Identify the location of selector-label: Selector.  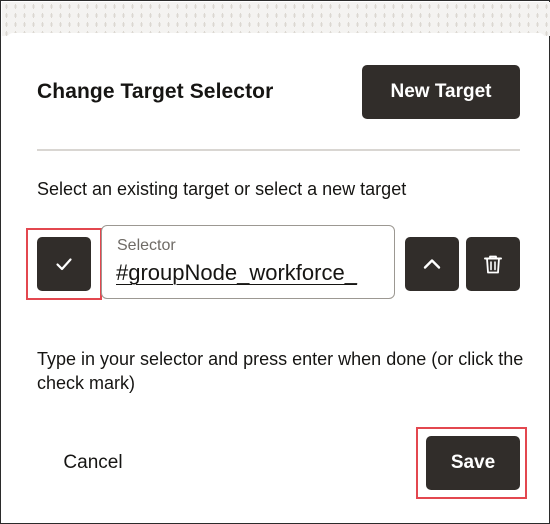
(146, 245).